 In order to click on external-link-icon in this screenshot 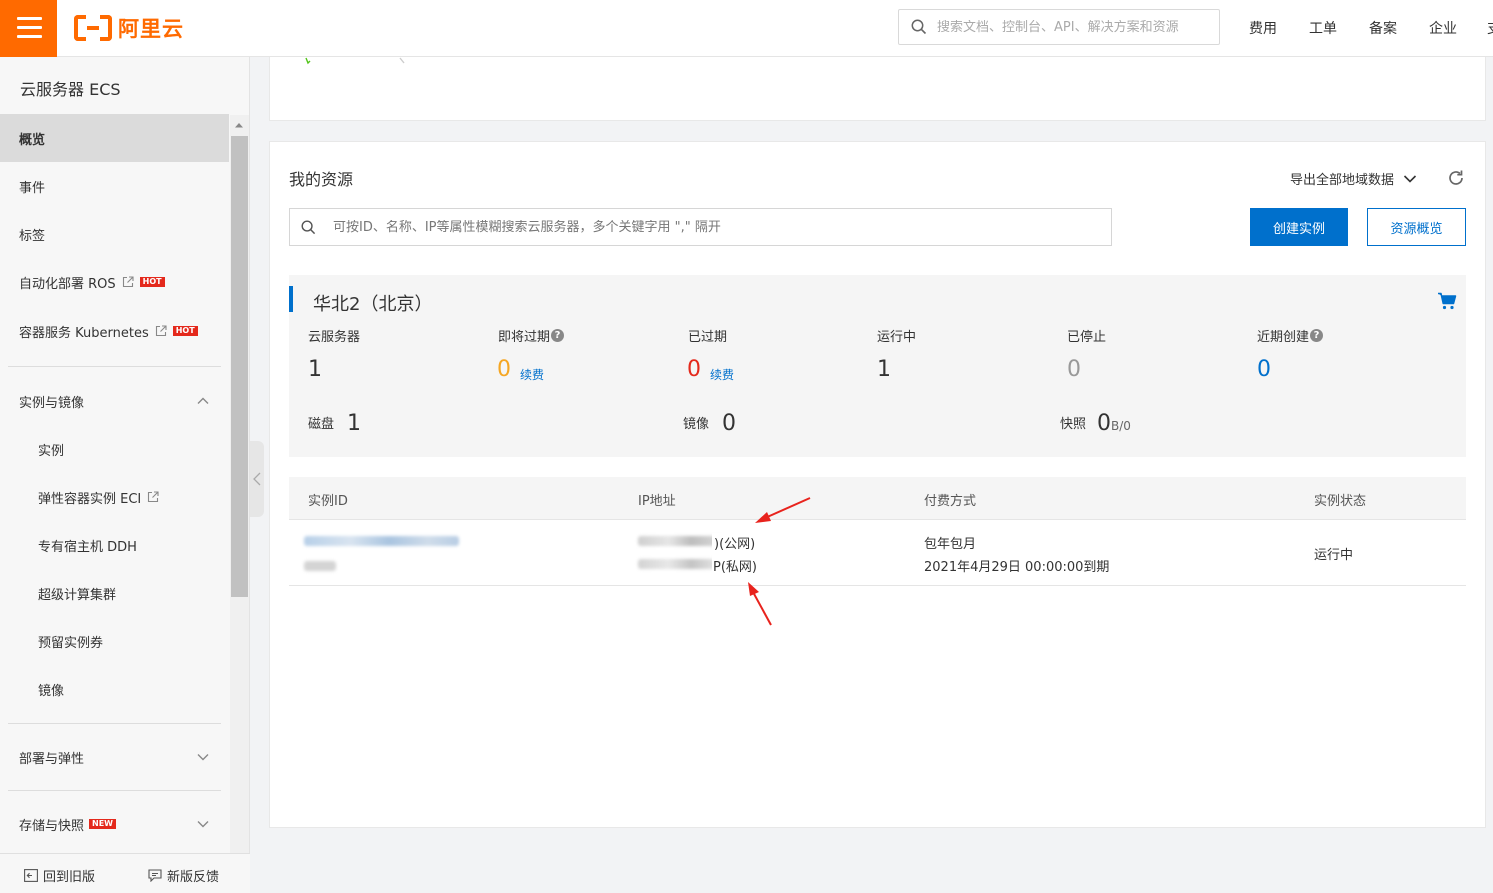, I will do `click(153, 497)`.